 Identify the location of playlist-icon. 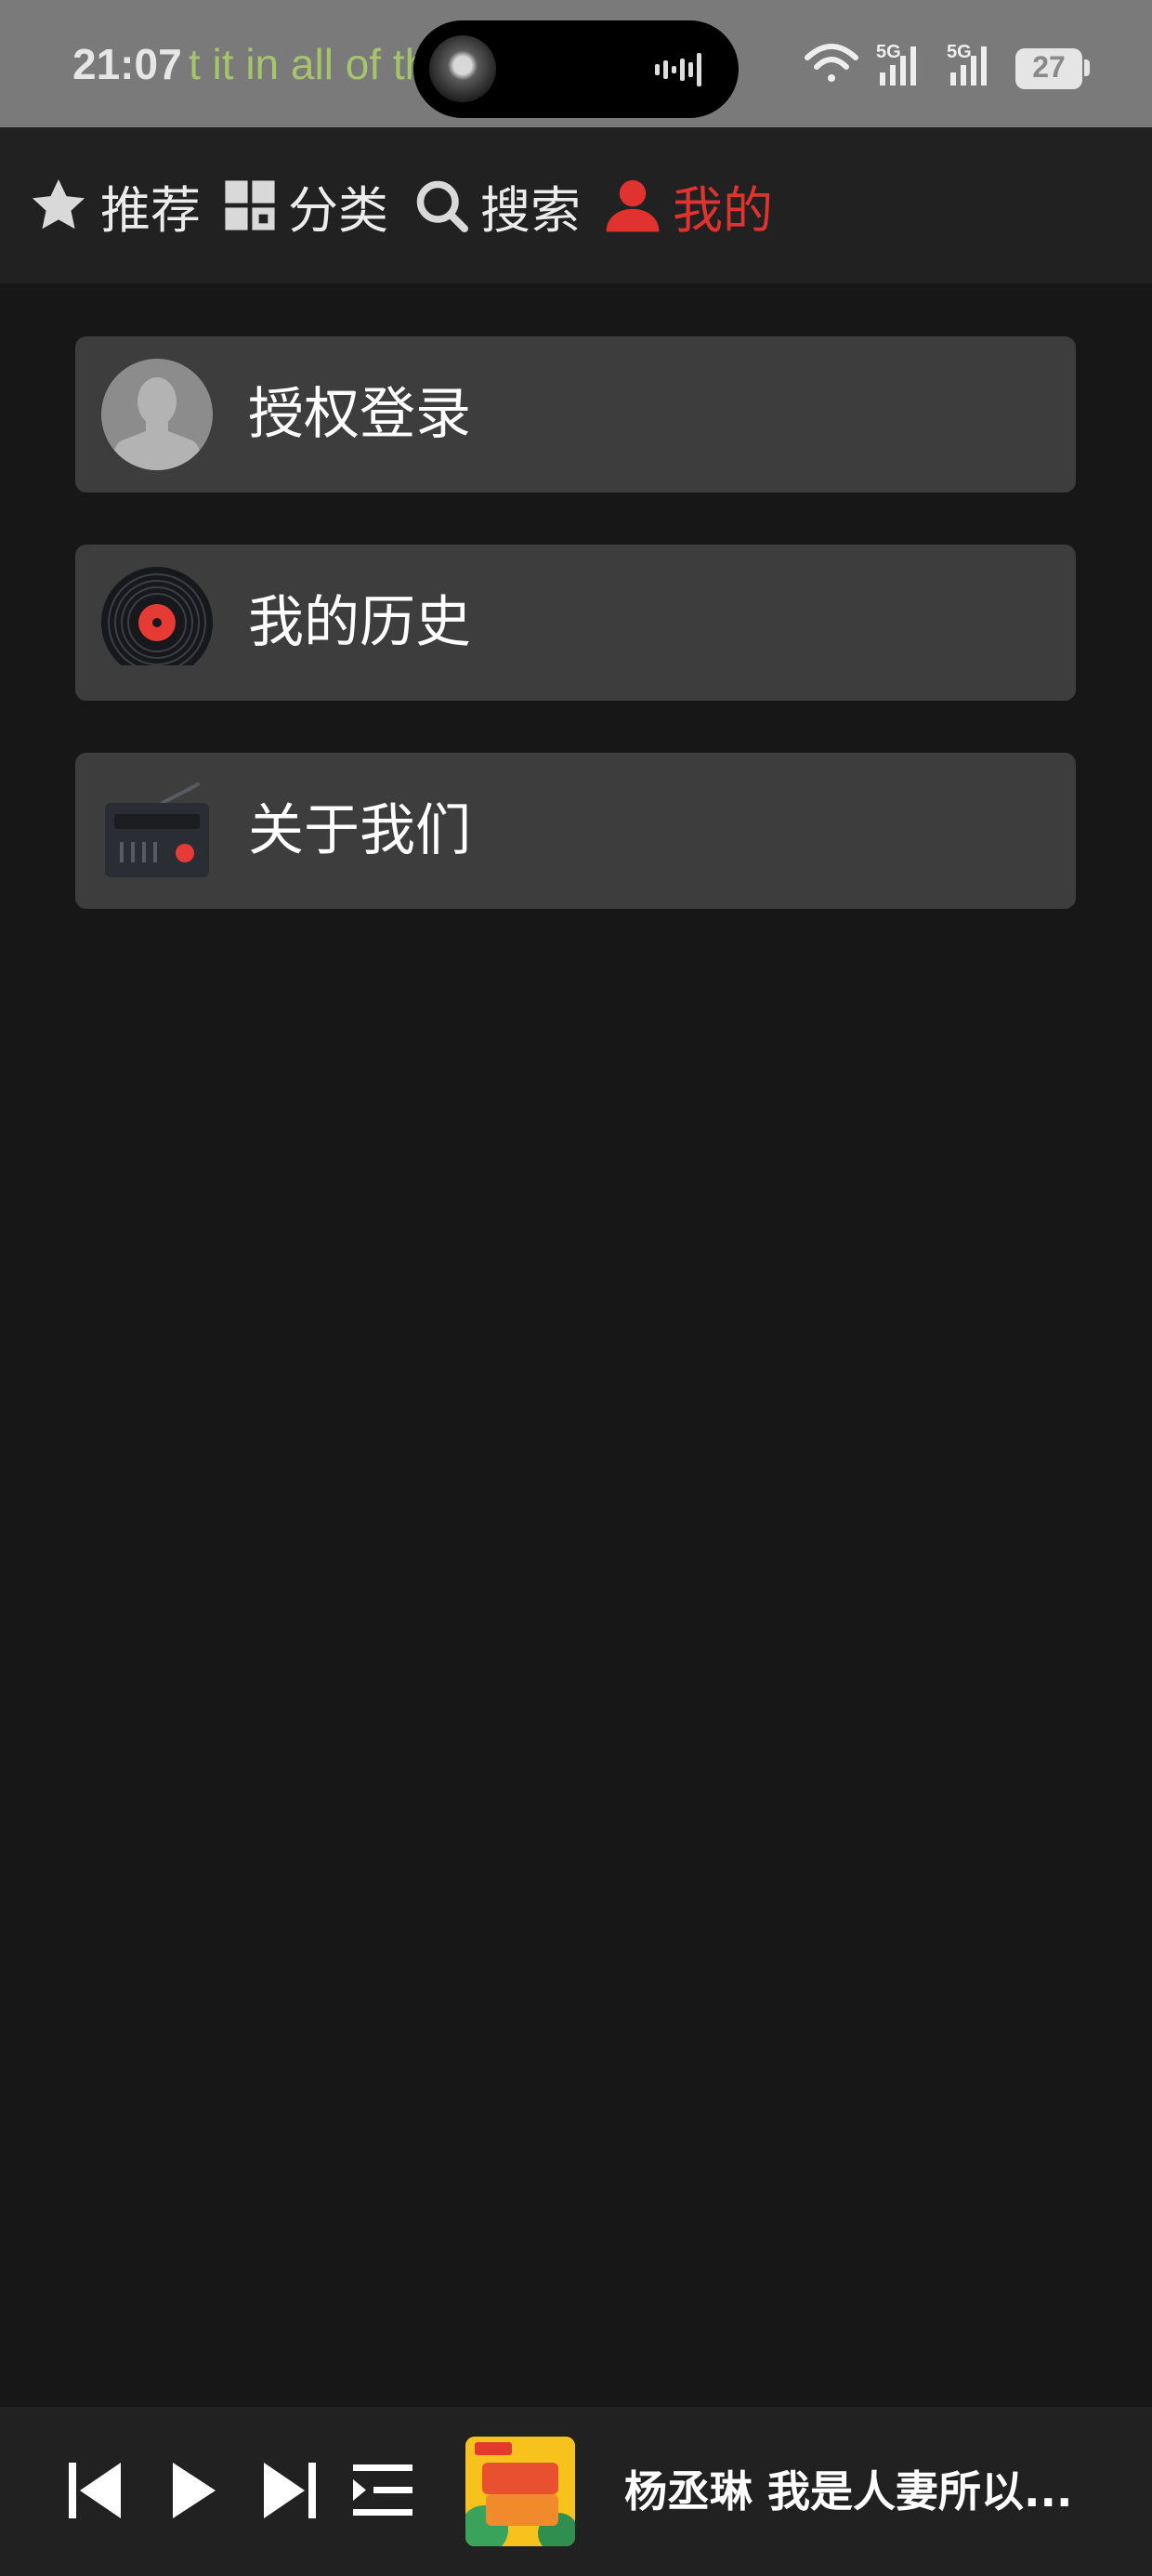
(382, 2490).